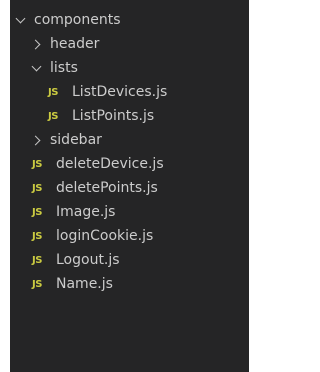  Describe the element at coordinates (77, 20) in the screenshot. I see `folder-label: components` at that location.